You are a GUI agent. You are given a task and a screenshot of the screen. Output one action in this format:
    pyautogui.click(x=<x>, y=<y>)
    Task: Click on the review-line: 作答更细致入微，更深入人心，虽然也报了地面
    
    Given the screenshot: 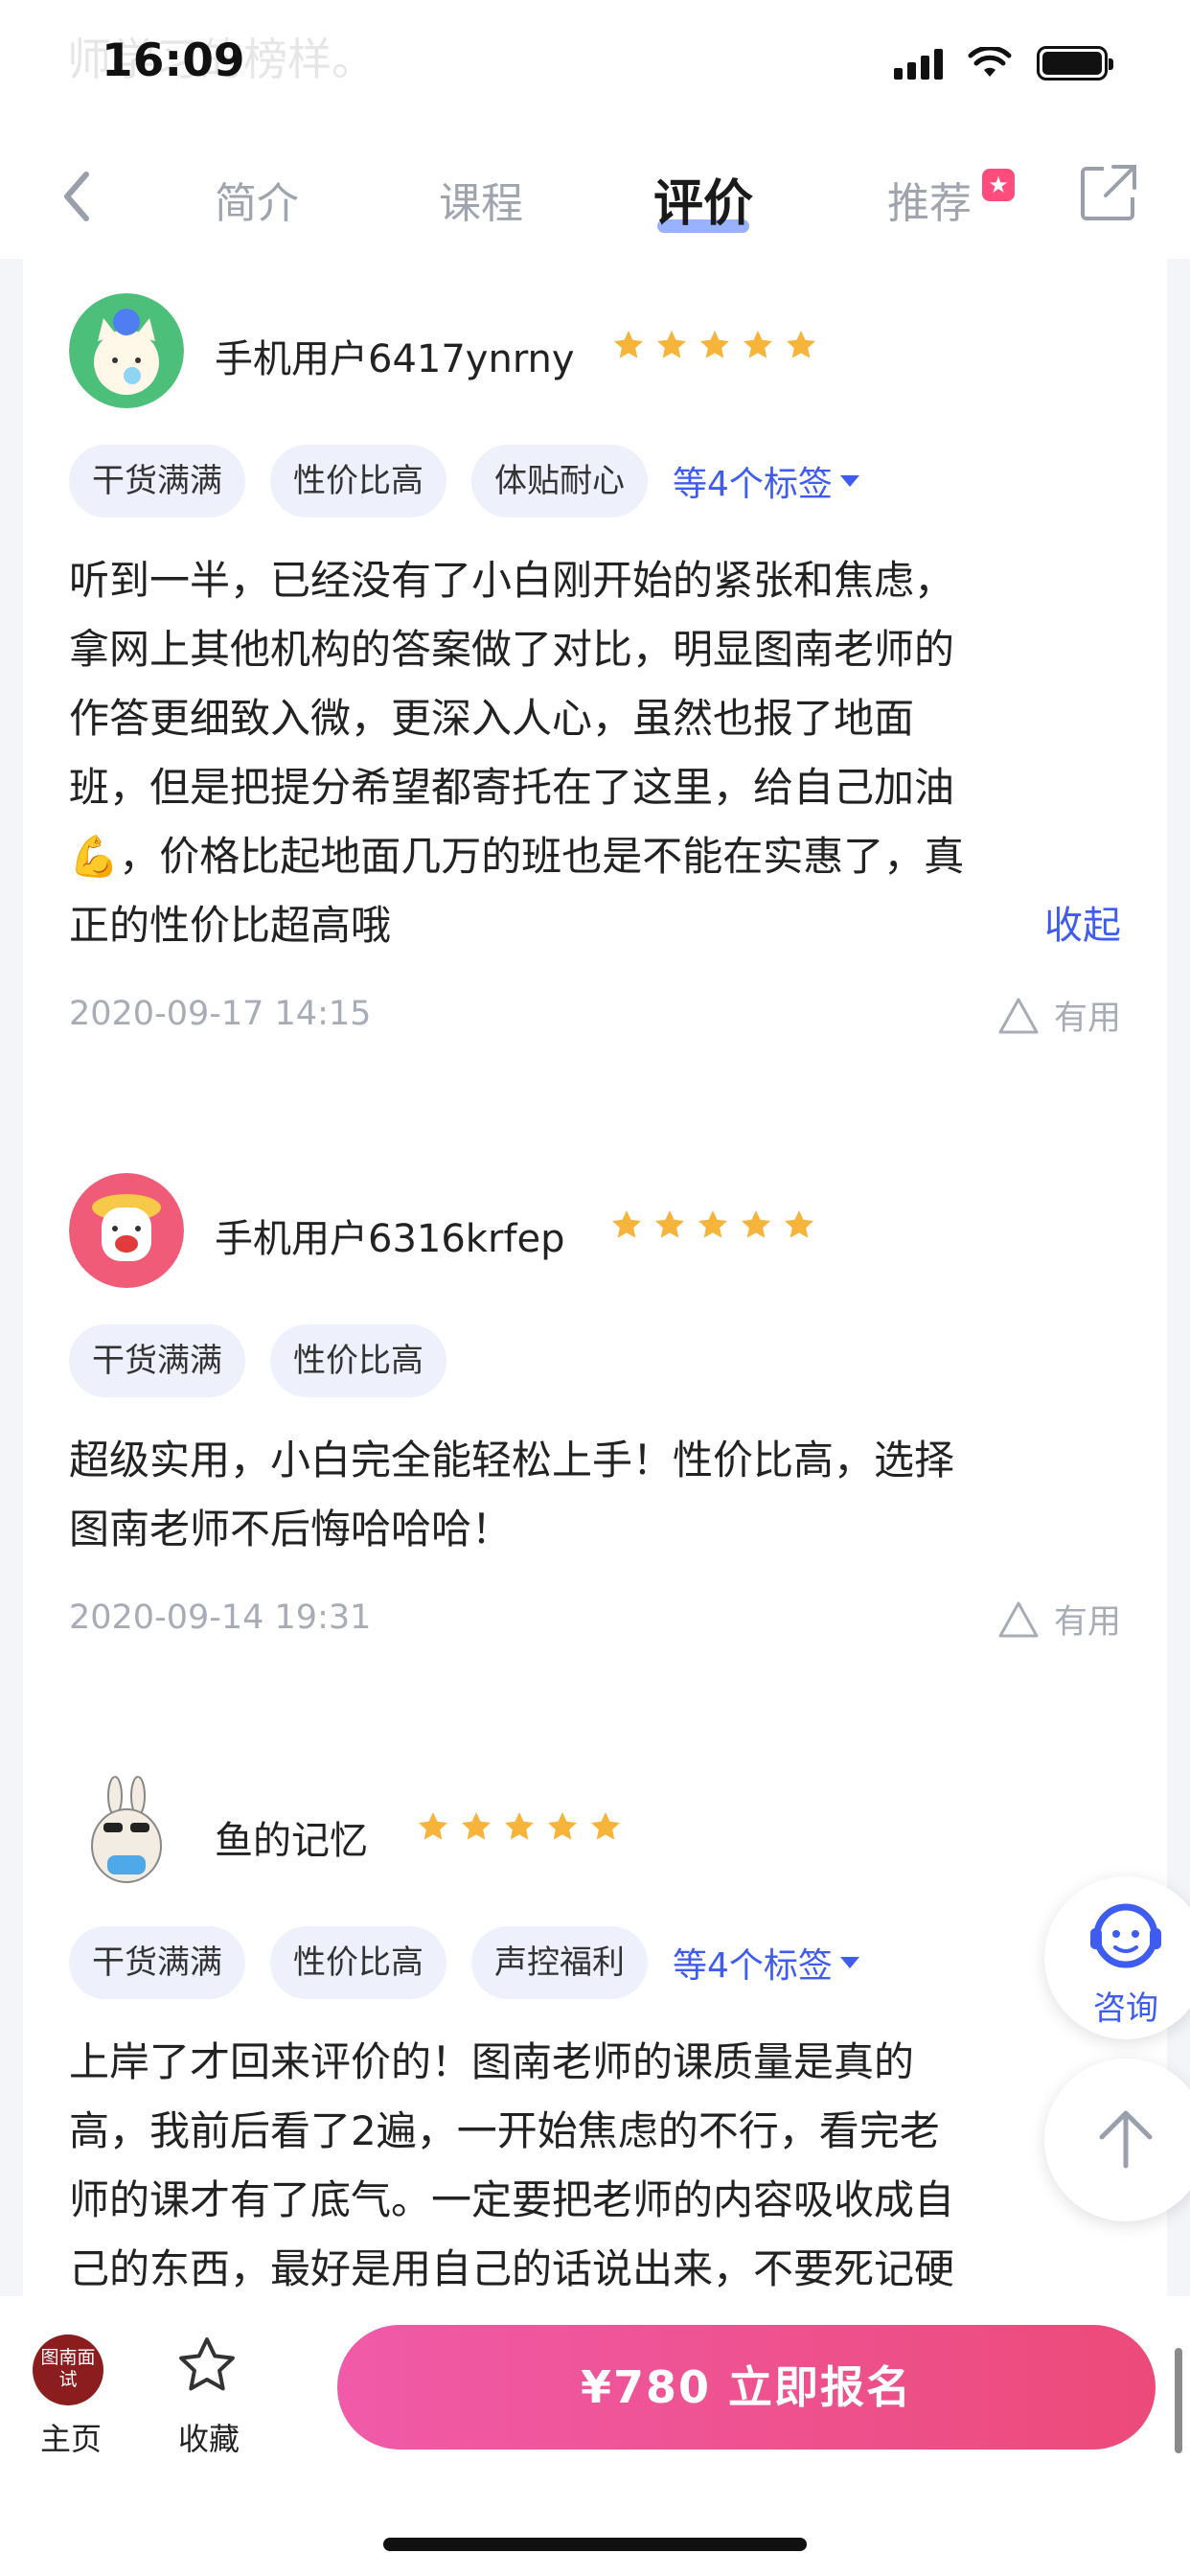 What is the action you would take?
    pyautogui.click(x=492, y=718)
    